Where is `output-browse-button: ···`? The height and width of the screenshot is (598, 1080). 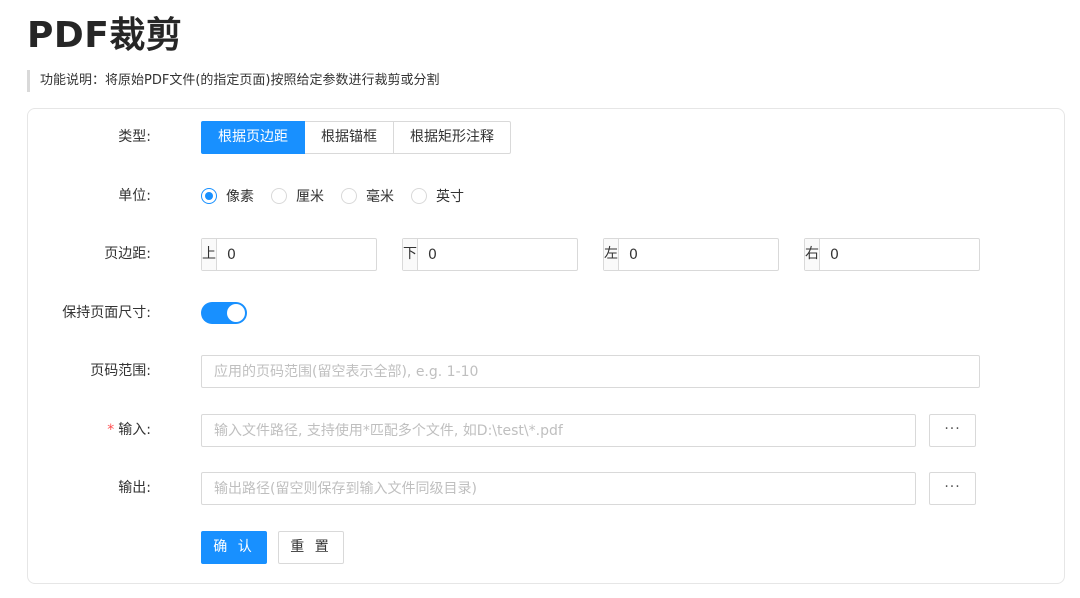
output-browse-button: ··· is located at coordinates (952, 488).